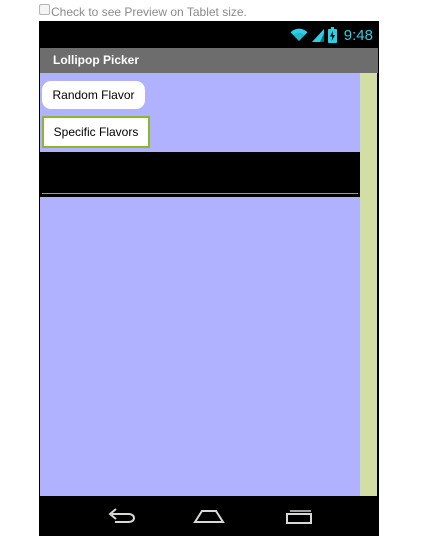 This screenshot has height=544, width=423. Describe the element at coordinates (317, 35) in the screenshot. I see `cell-signal-icon` at that location.